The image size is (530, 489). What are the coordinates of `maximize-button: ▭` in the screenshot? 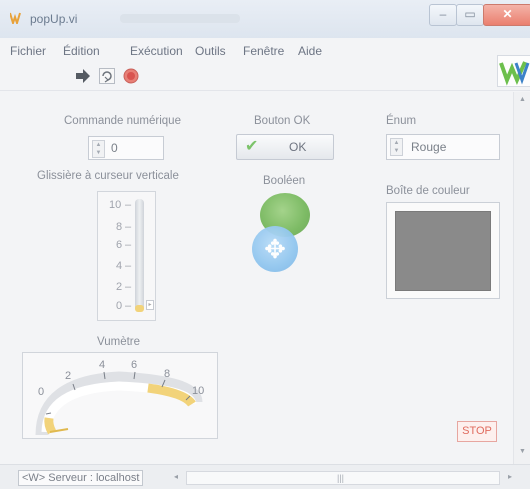 It's located at (470, 15).